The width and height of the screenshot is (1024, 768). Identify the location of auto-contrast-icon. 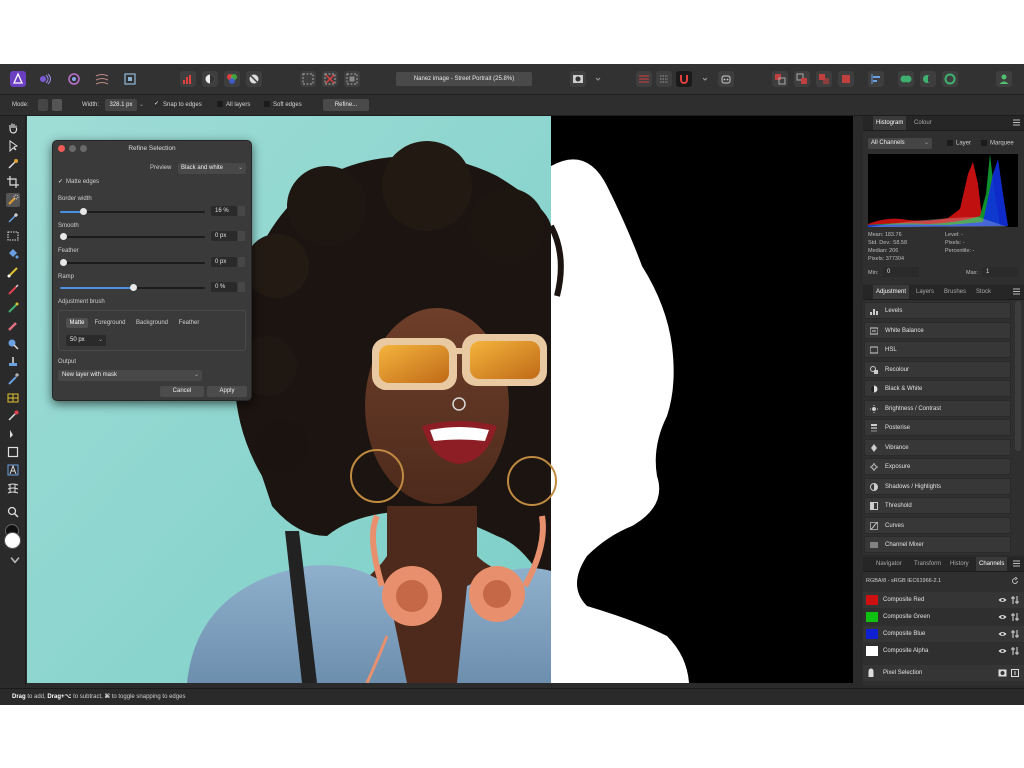
(210, 79).